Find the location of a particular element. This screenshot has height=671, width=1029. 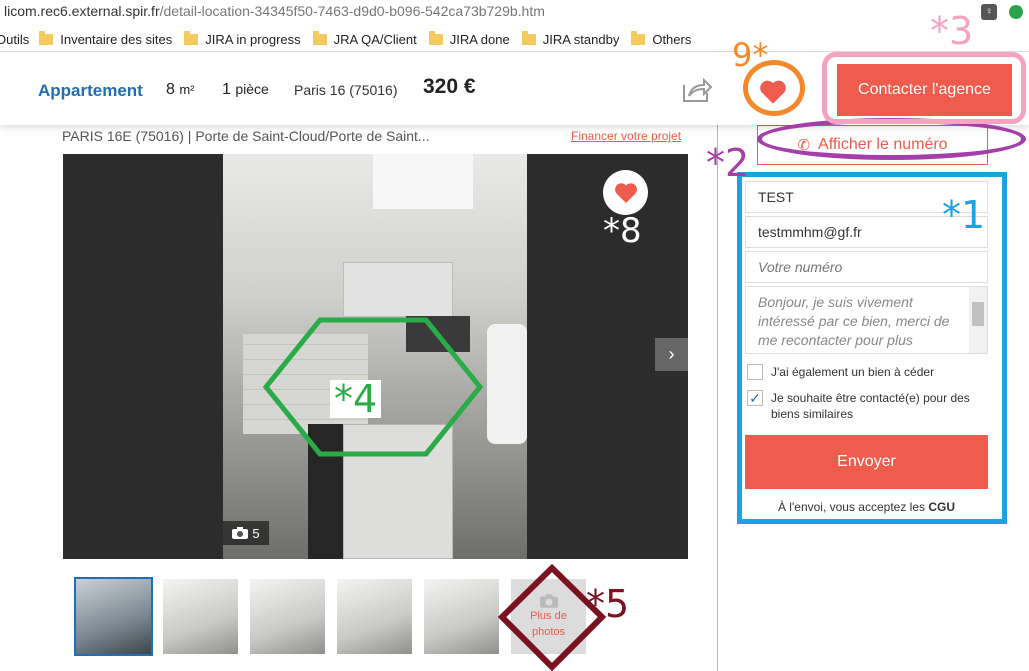

bookmark-jra-qa-client: JRA QA/Client is located at coordinates (364, 39).